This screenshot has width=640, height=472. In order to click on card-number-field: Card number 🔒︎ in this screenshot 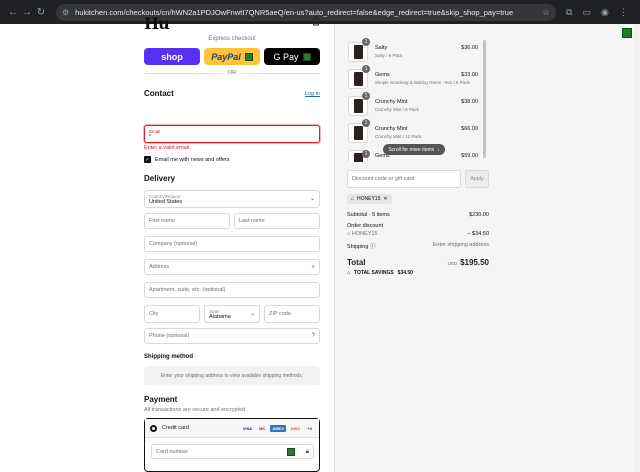, I will do `click(232, 451)`.